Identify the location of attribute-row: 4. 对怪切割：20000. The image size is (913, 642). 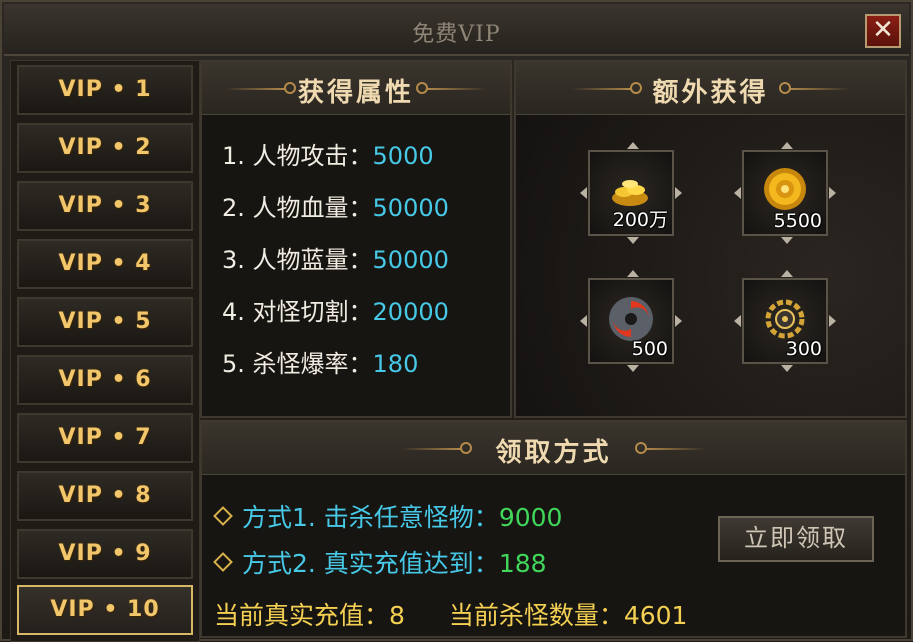
(335, 309).